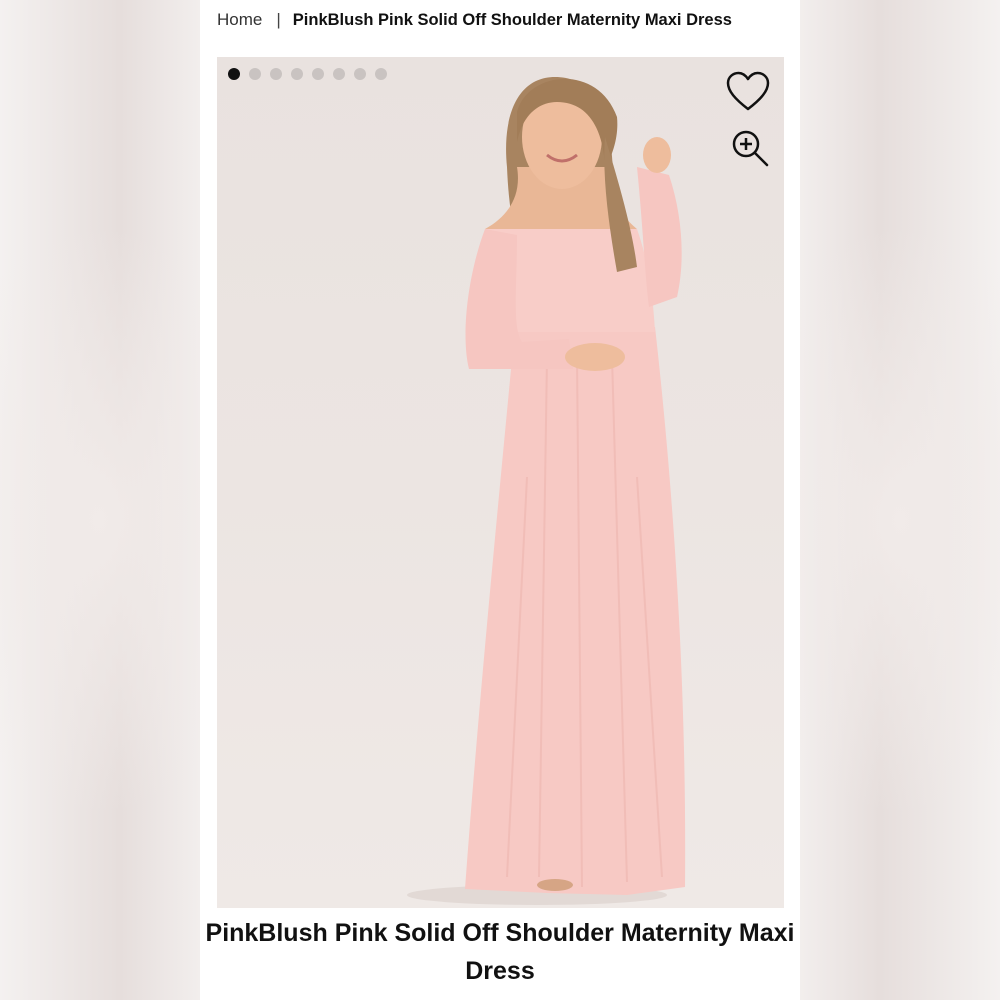  What do you see at coordinates (239, 20) in the screenshot?
I see `breadcrumb-home-link: Home` at bounding box center [239, 20].